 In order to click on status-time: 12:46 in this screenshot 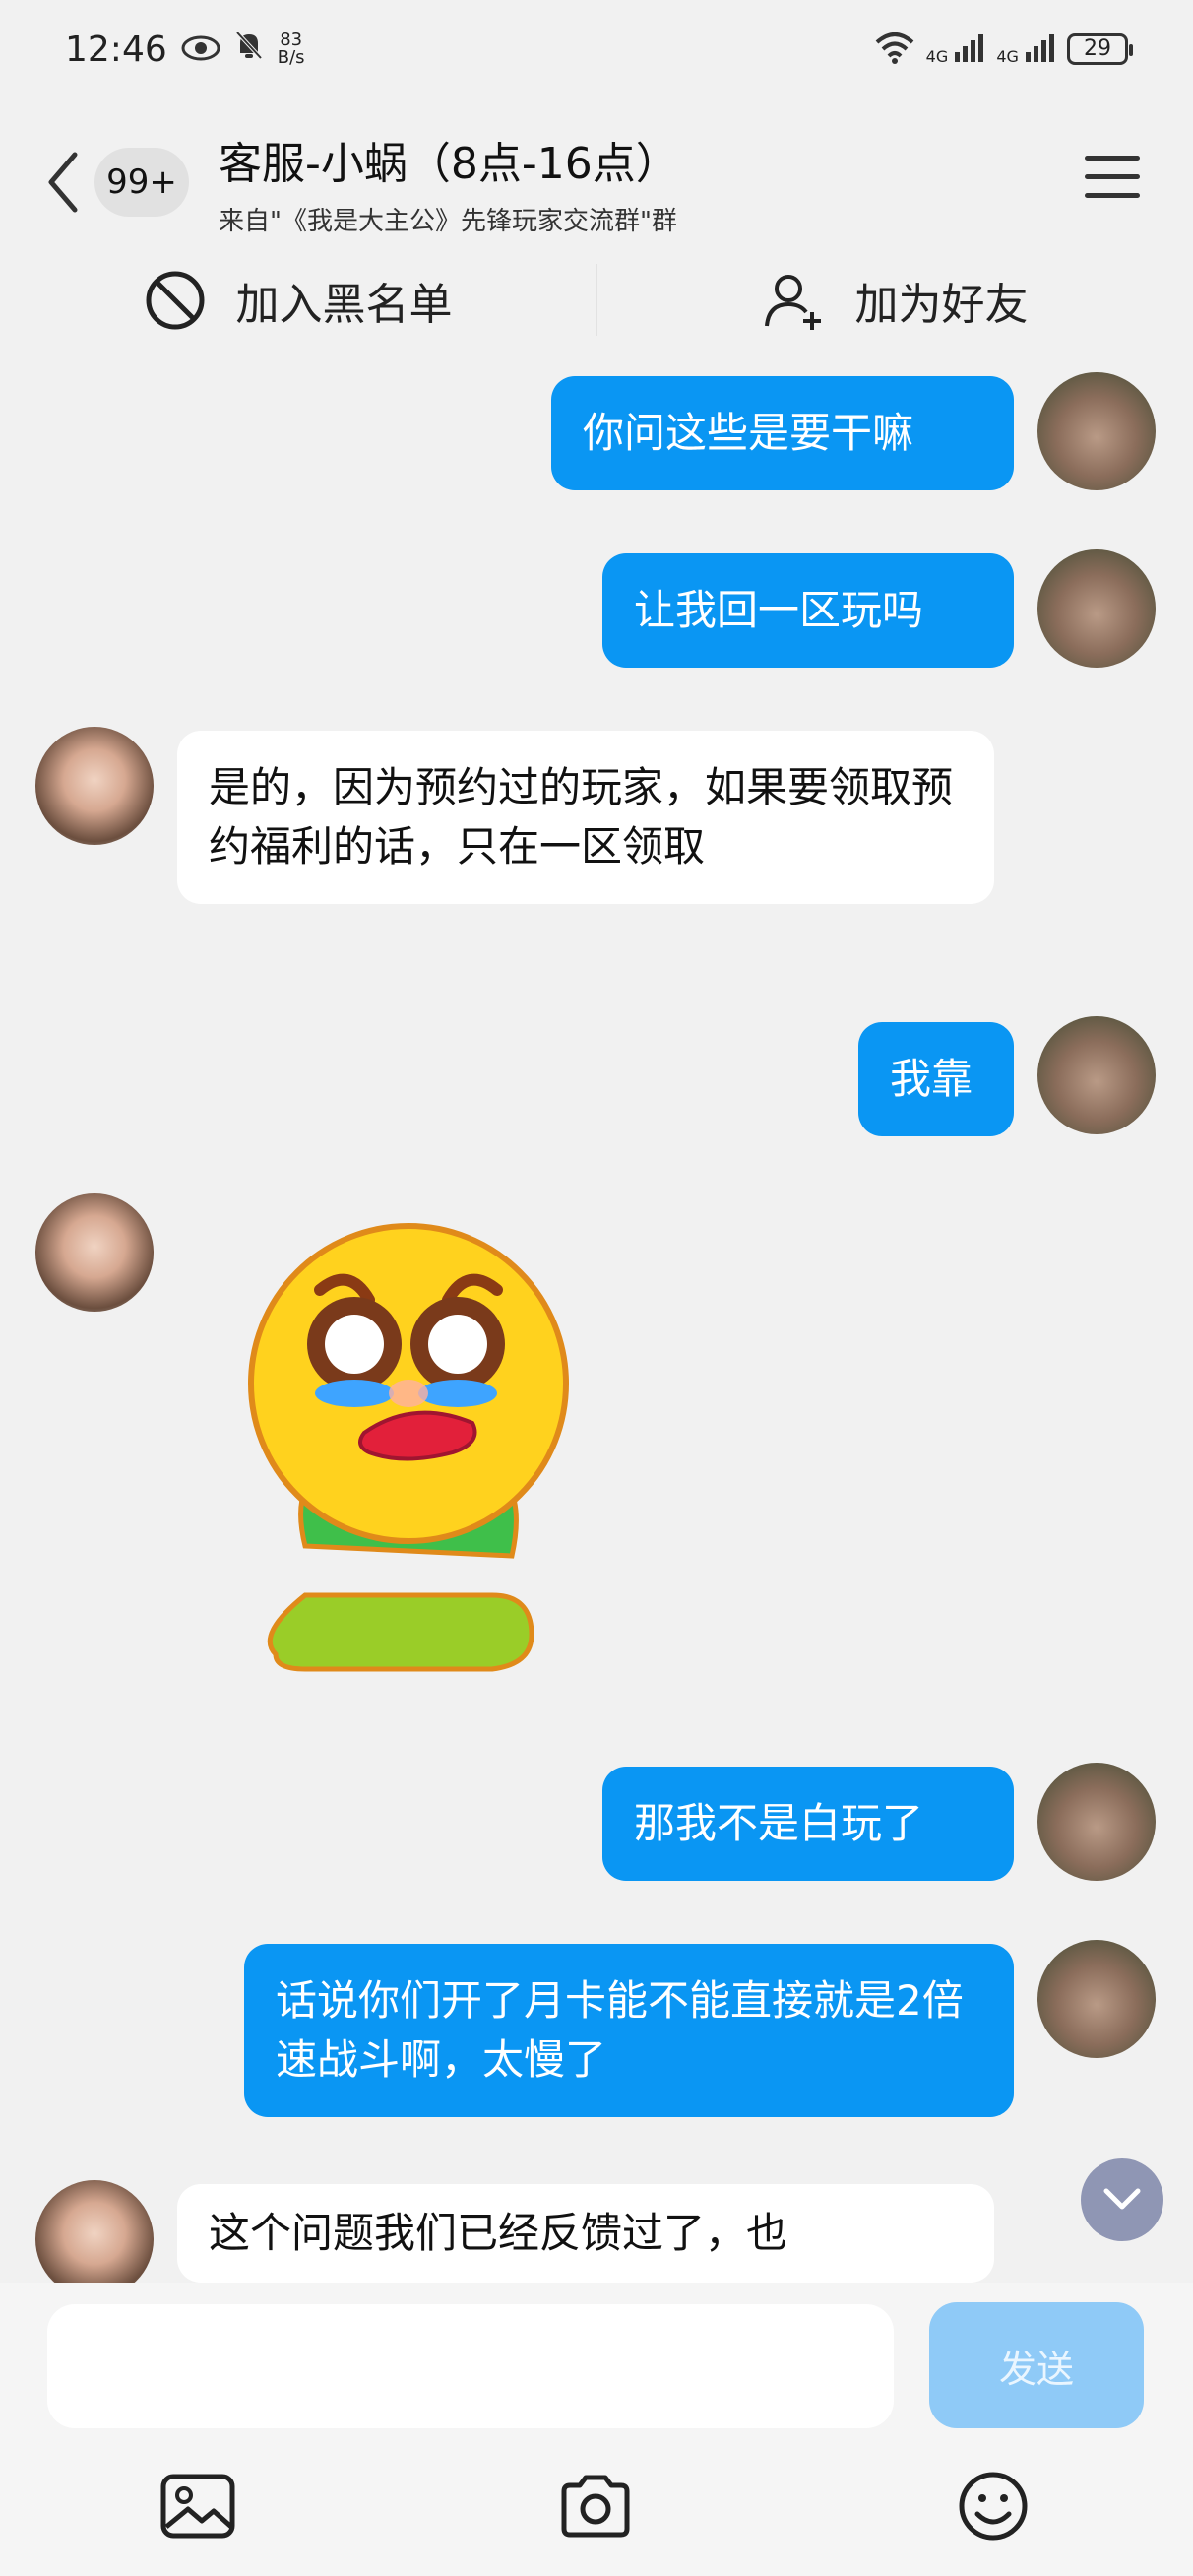, I will do `click(116, 49)`.